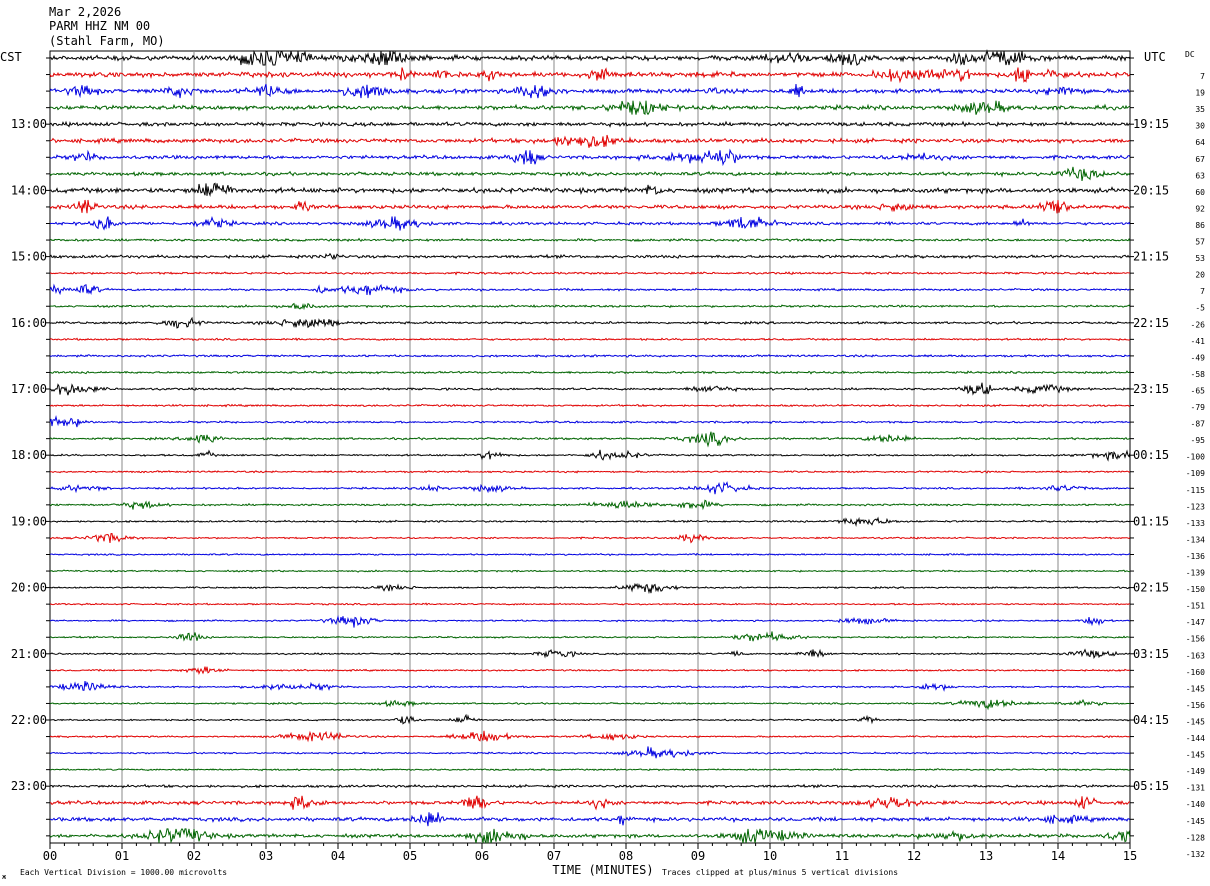 Image resolution: width=1210 pixels, height=886 pixels. I want to click on dc-value: -140, so click(1195, 804).